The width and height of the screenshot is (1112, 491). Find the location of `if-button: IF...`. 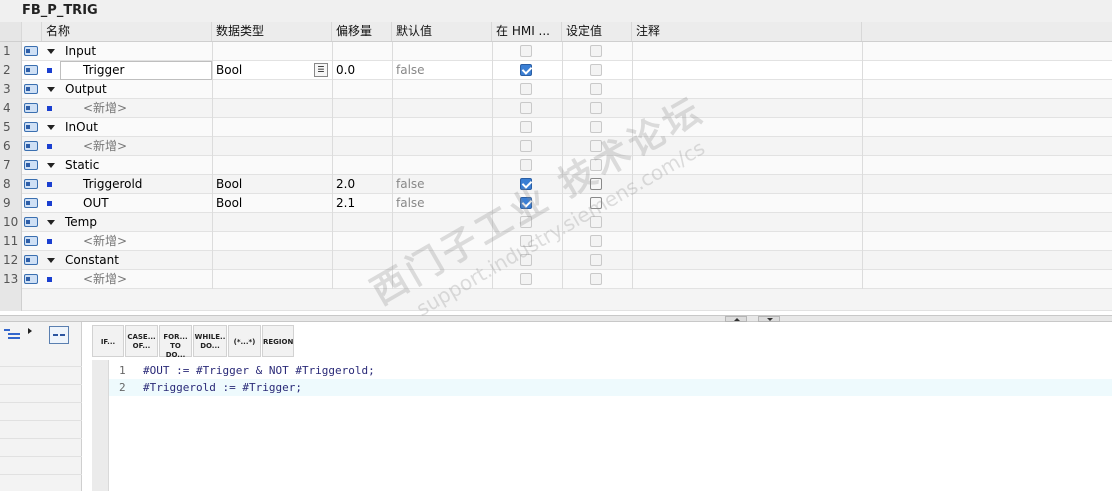

if-button: IF... is located at coordinates (108, 341).